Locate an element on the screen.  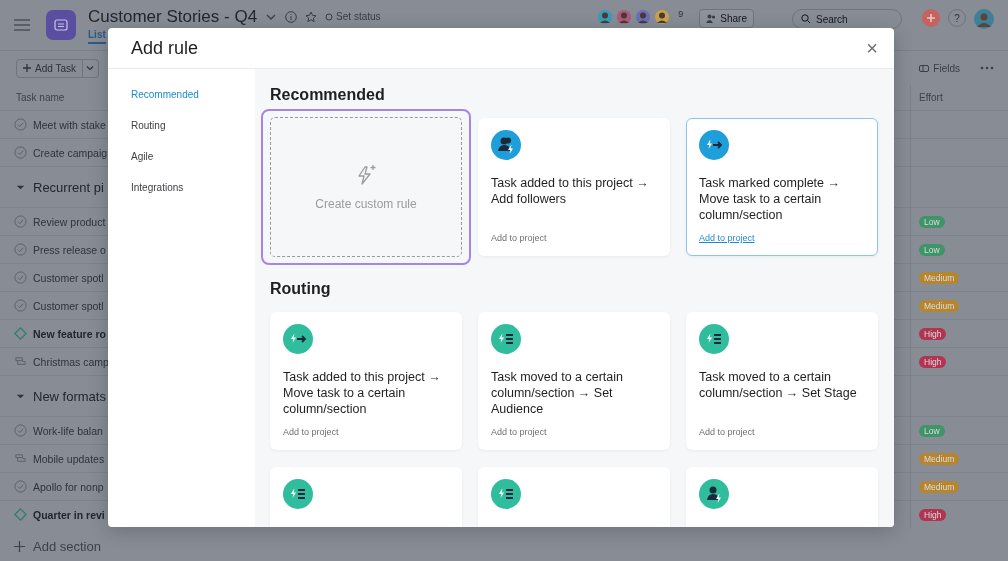
add-icon is located at coordinates (931, 18).